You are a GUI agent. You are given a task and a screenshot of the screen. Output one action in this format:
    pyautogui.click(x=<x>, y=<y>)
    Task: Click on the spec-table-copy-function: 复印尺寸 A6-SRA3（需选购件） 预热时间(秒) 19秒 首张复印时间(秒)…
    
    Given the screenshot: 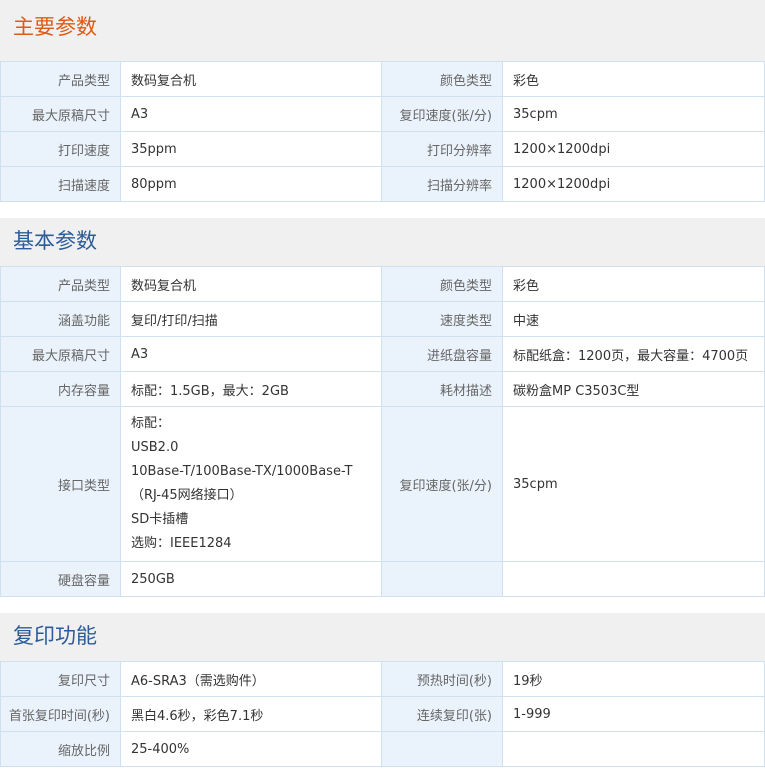 What is the action you would take?
    pyautogui.click(x=382, y=714)
    